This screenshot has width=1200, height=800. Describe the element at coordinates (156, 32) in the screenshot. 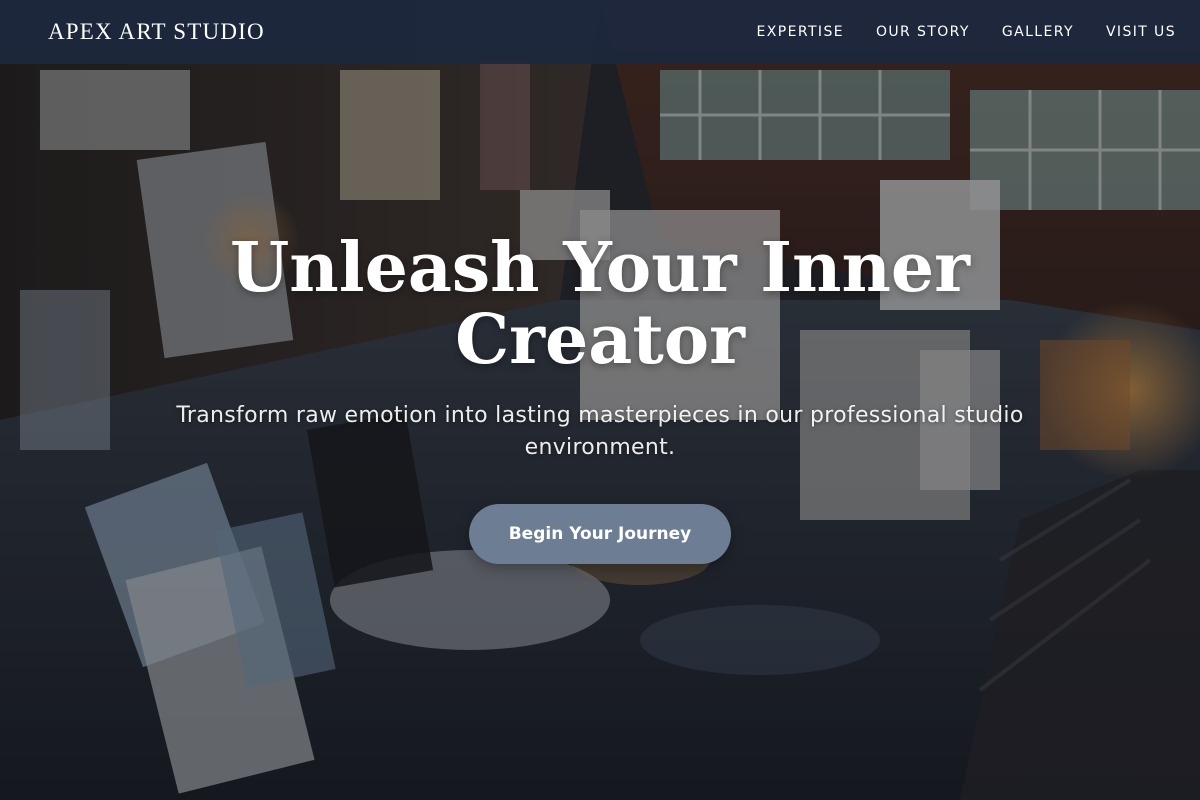

I see `brand-logo: APEX ART STUDIO` at that location.